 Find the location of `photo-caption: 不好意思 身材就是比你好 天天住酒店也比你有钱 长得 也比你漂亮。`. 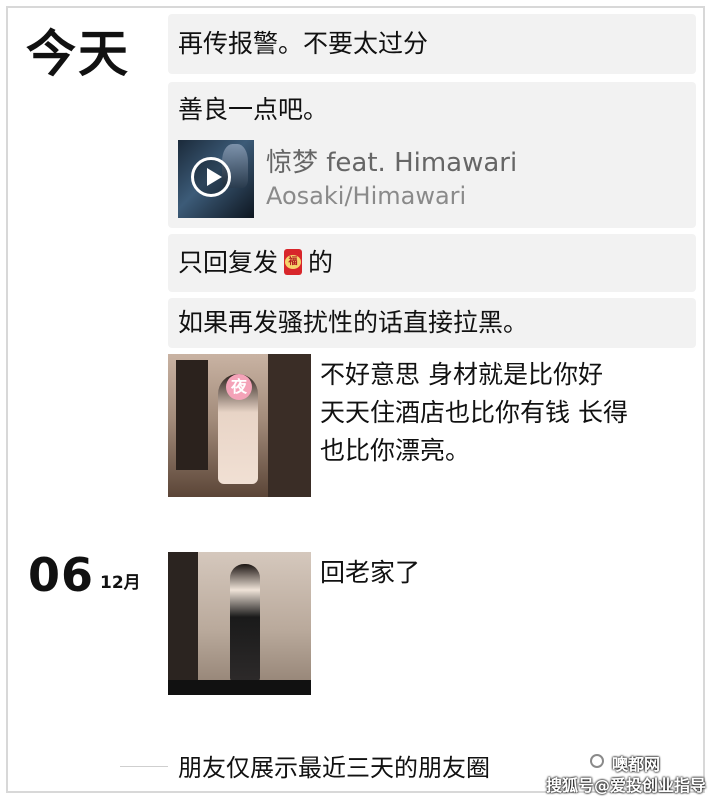

photo-caption: 不好意思 身材就是比你好 天天住酒店也比你有钱 长得 也比你漂亮。 is located at coordinates (510, 413).